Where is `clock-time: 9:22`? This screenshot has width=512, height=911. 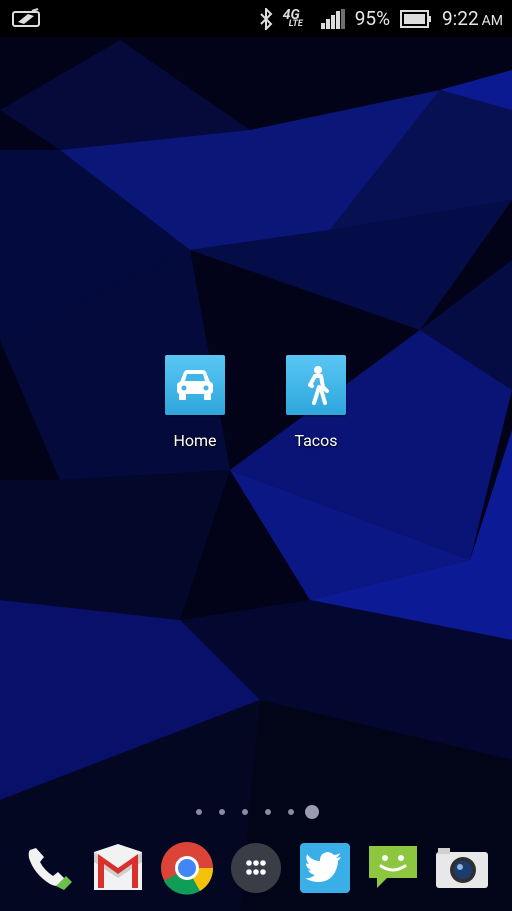
clock-time: 9:22 is located at coordinates (460, 18).